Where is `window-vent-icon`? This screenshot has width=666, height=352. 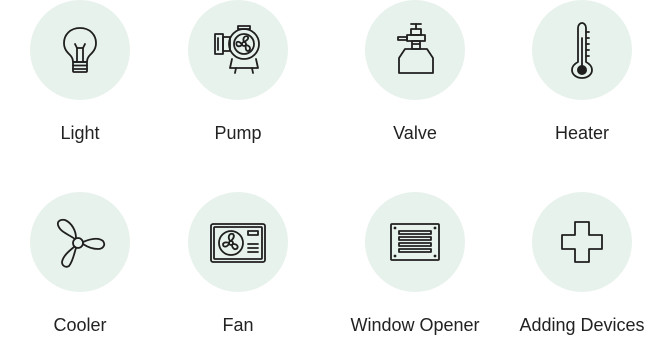 window-vent-icon is located at coordinates (415, 242).